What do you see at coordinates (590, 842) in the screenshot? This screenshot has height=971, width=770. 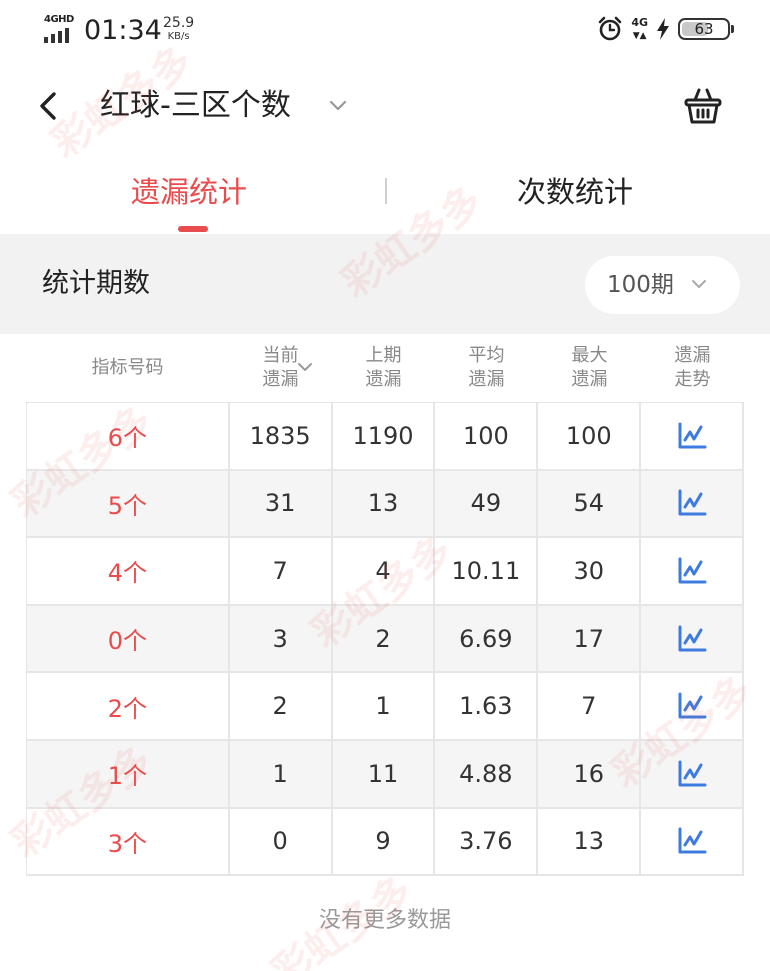 I see `cell-max: 13` at bounding box center [590, 842].